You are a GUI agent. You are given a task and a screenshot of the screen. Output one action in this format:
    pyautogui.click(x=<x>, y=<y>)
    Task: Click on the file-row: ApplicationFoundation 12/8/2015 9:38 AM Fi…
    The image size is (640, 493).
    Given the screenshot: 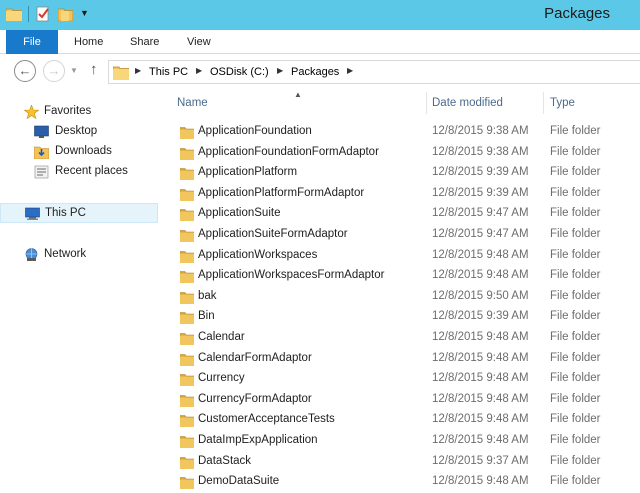 What is the action you would take?
    pyautogui.click(x=400, y=132)
    